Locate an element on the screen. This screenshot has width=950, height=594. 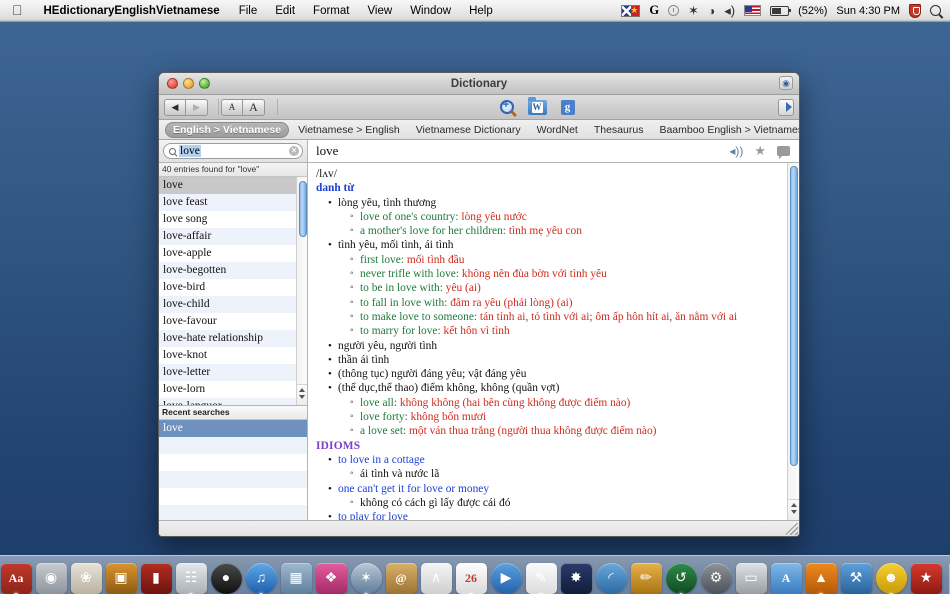
dock-item-dvd-player: ▮ is located at coordinates (156, 578).